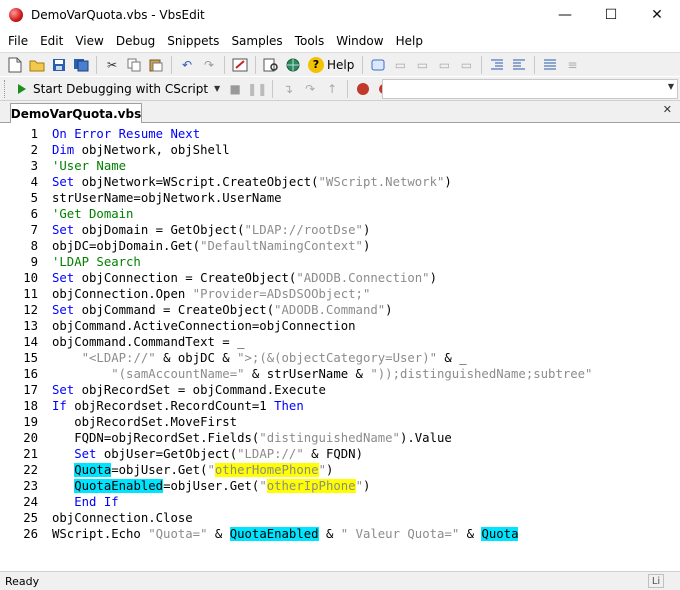 The image size is (680, 590). I want to click on toggle-breakpoint-icon, so click(363, 89).